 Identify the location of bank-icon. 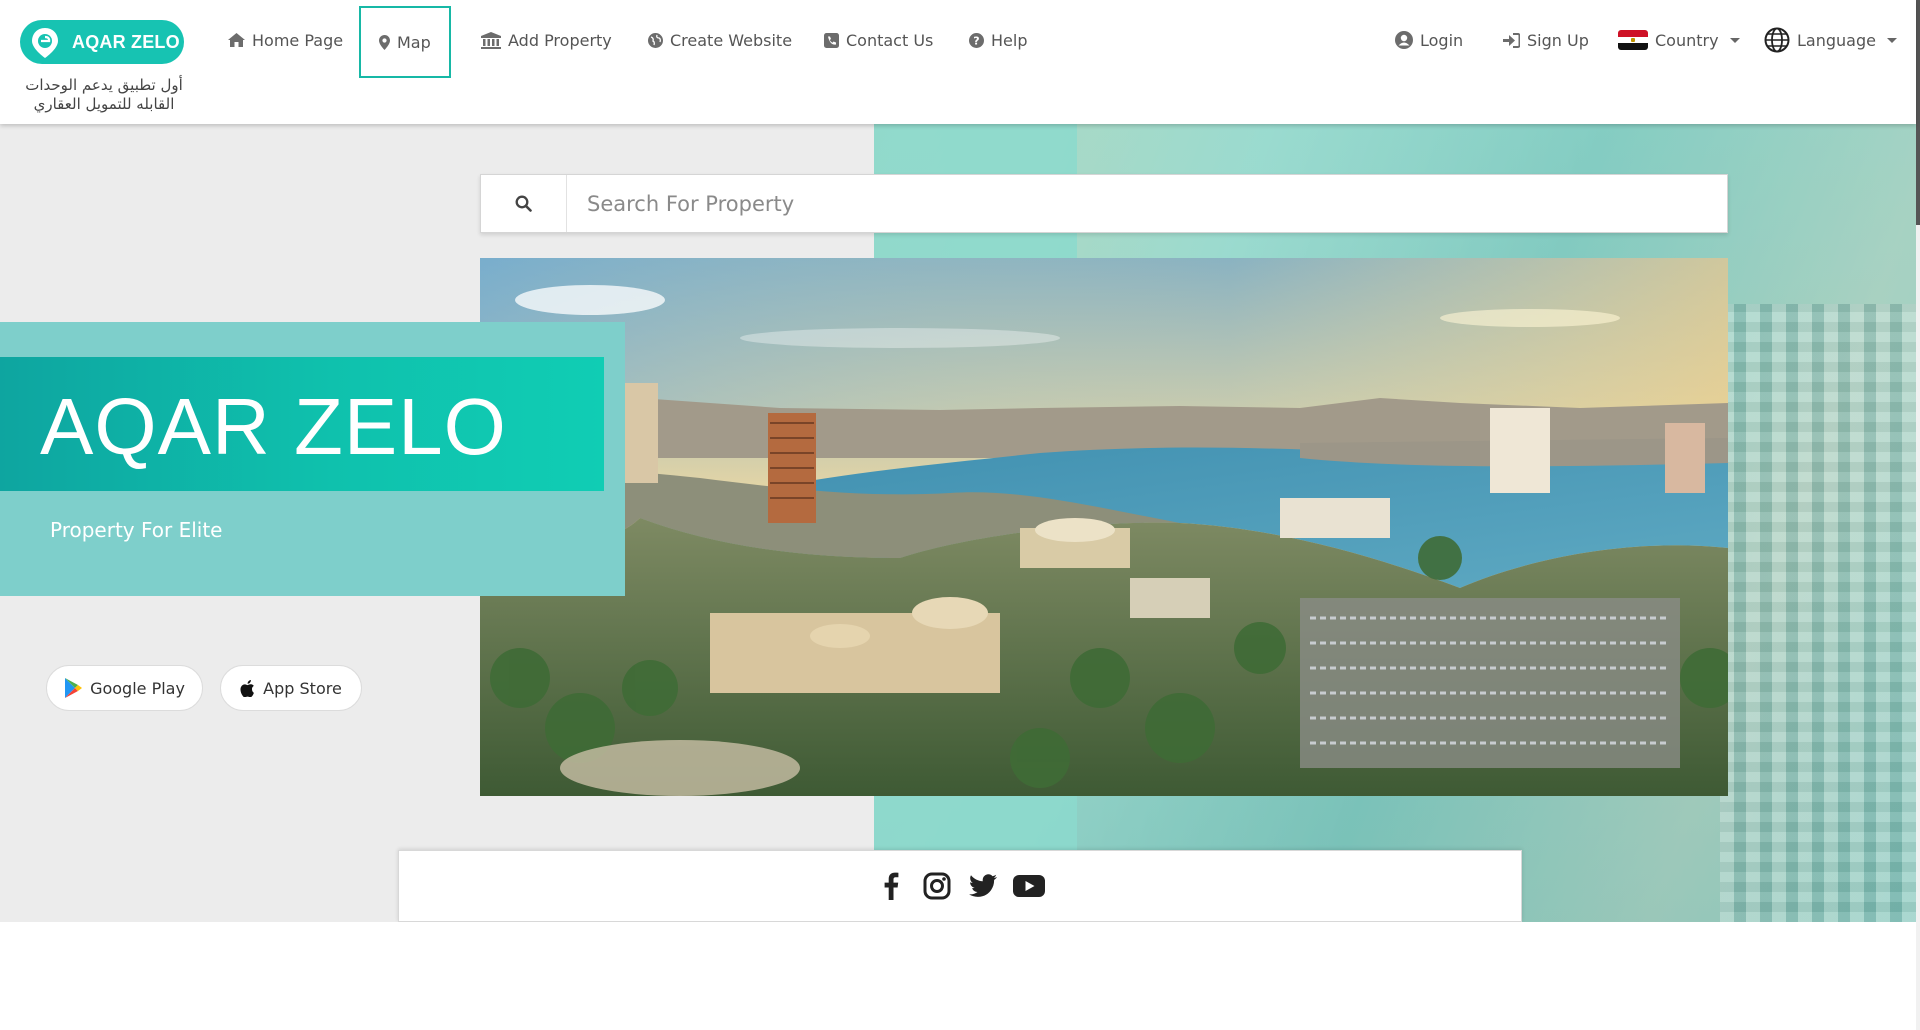
(491, 40).